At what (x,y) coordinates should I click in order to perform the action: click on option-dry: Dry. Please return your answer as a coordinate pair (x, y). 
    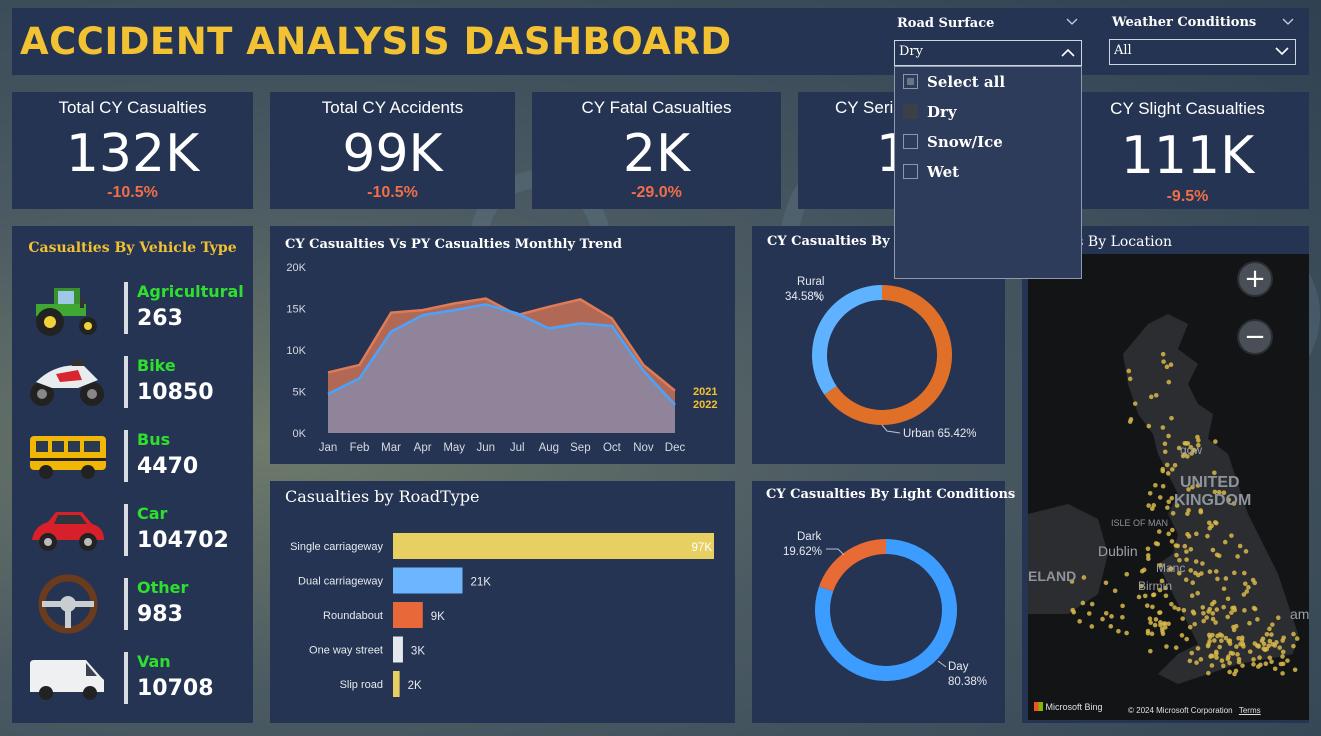
    Looking at the image, I should click on (930, 112).